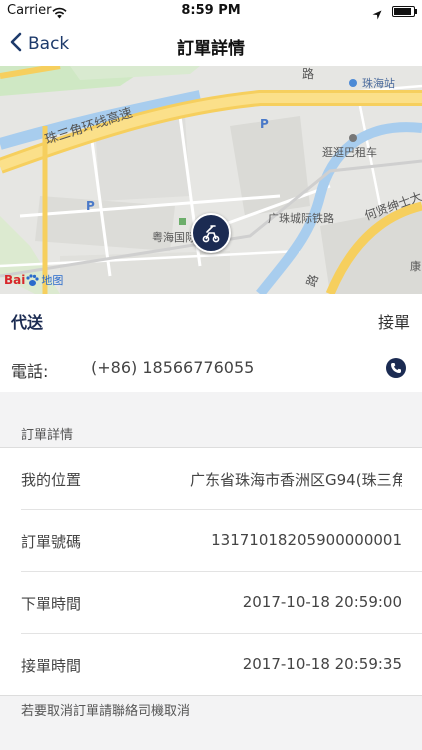  I want to click on status-bar: Carrier 8:59 PM, so click(211, 11).